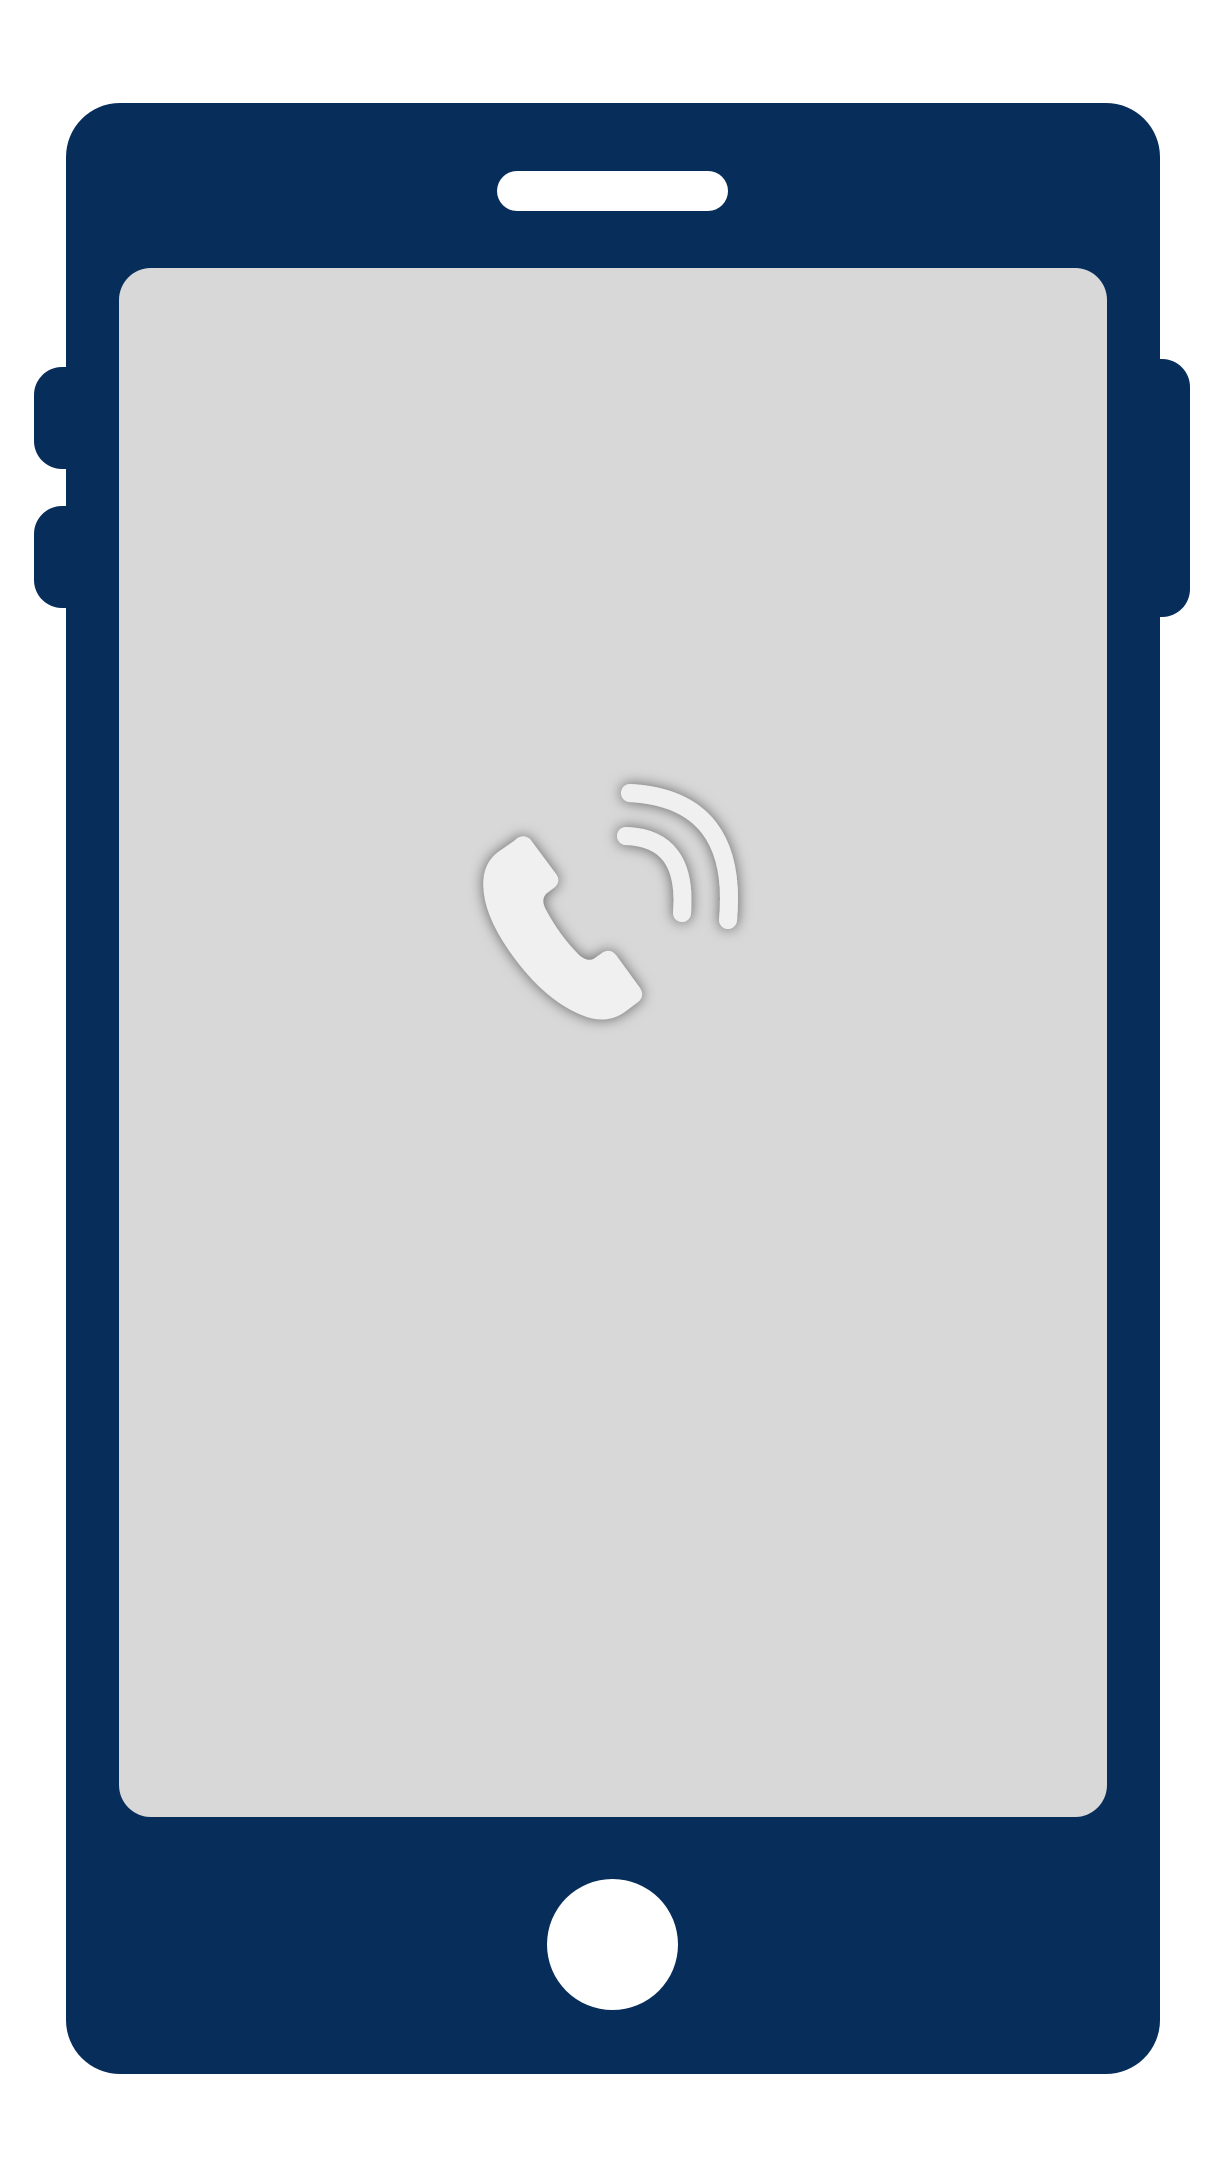 This screenshot has height=2178, width=1225. Describe the element at coordinates (612, 191) in the screenshot. I see `earpiece-speaker` at that location.